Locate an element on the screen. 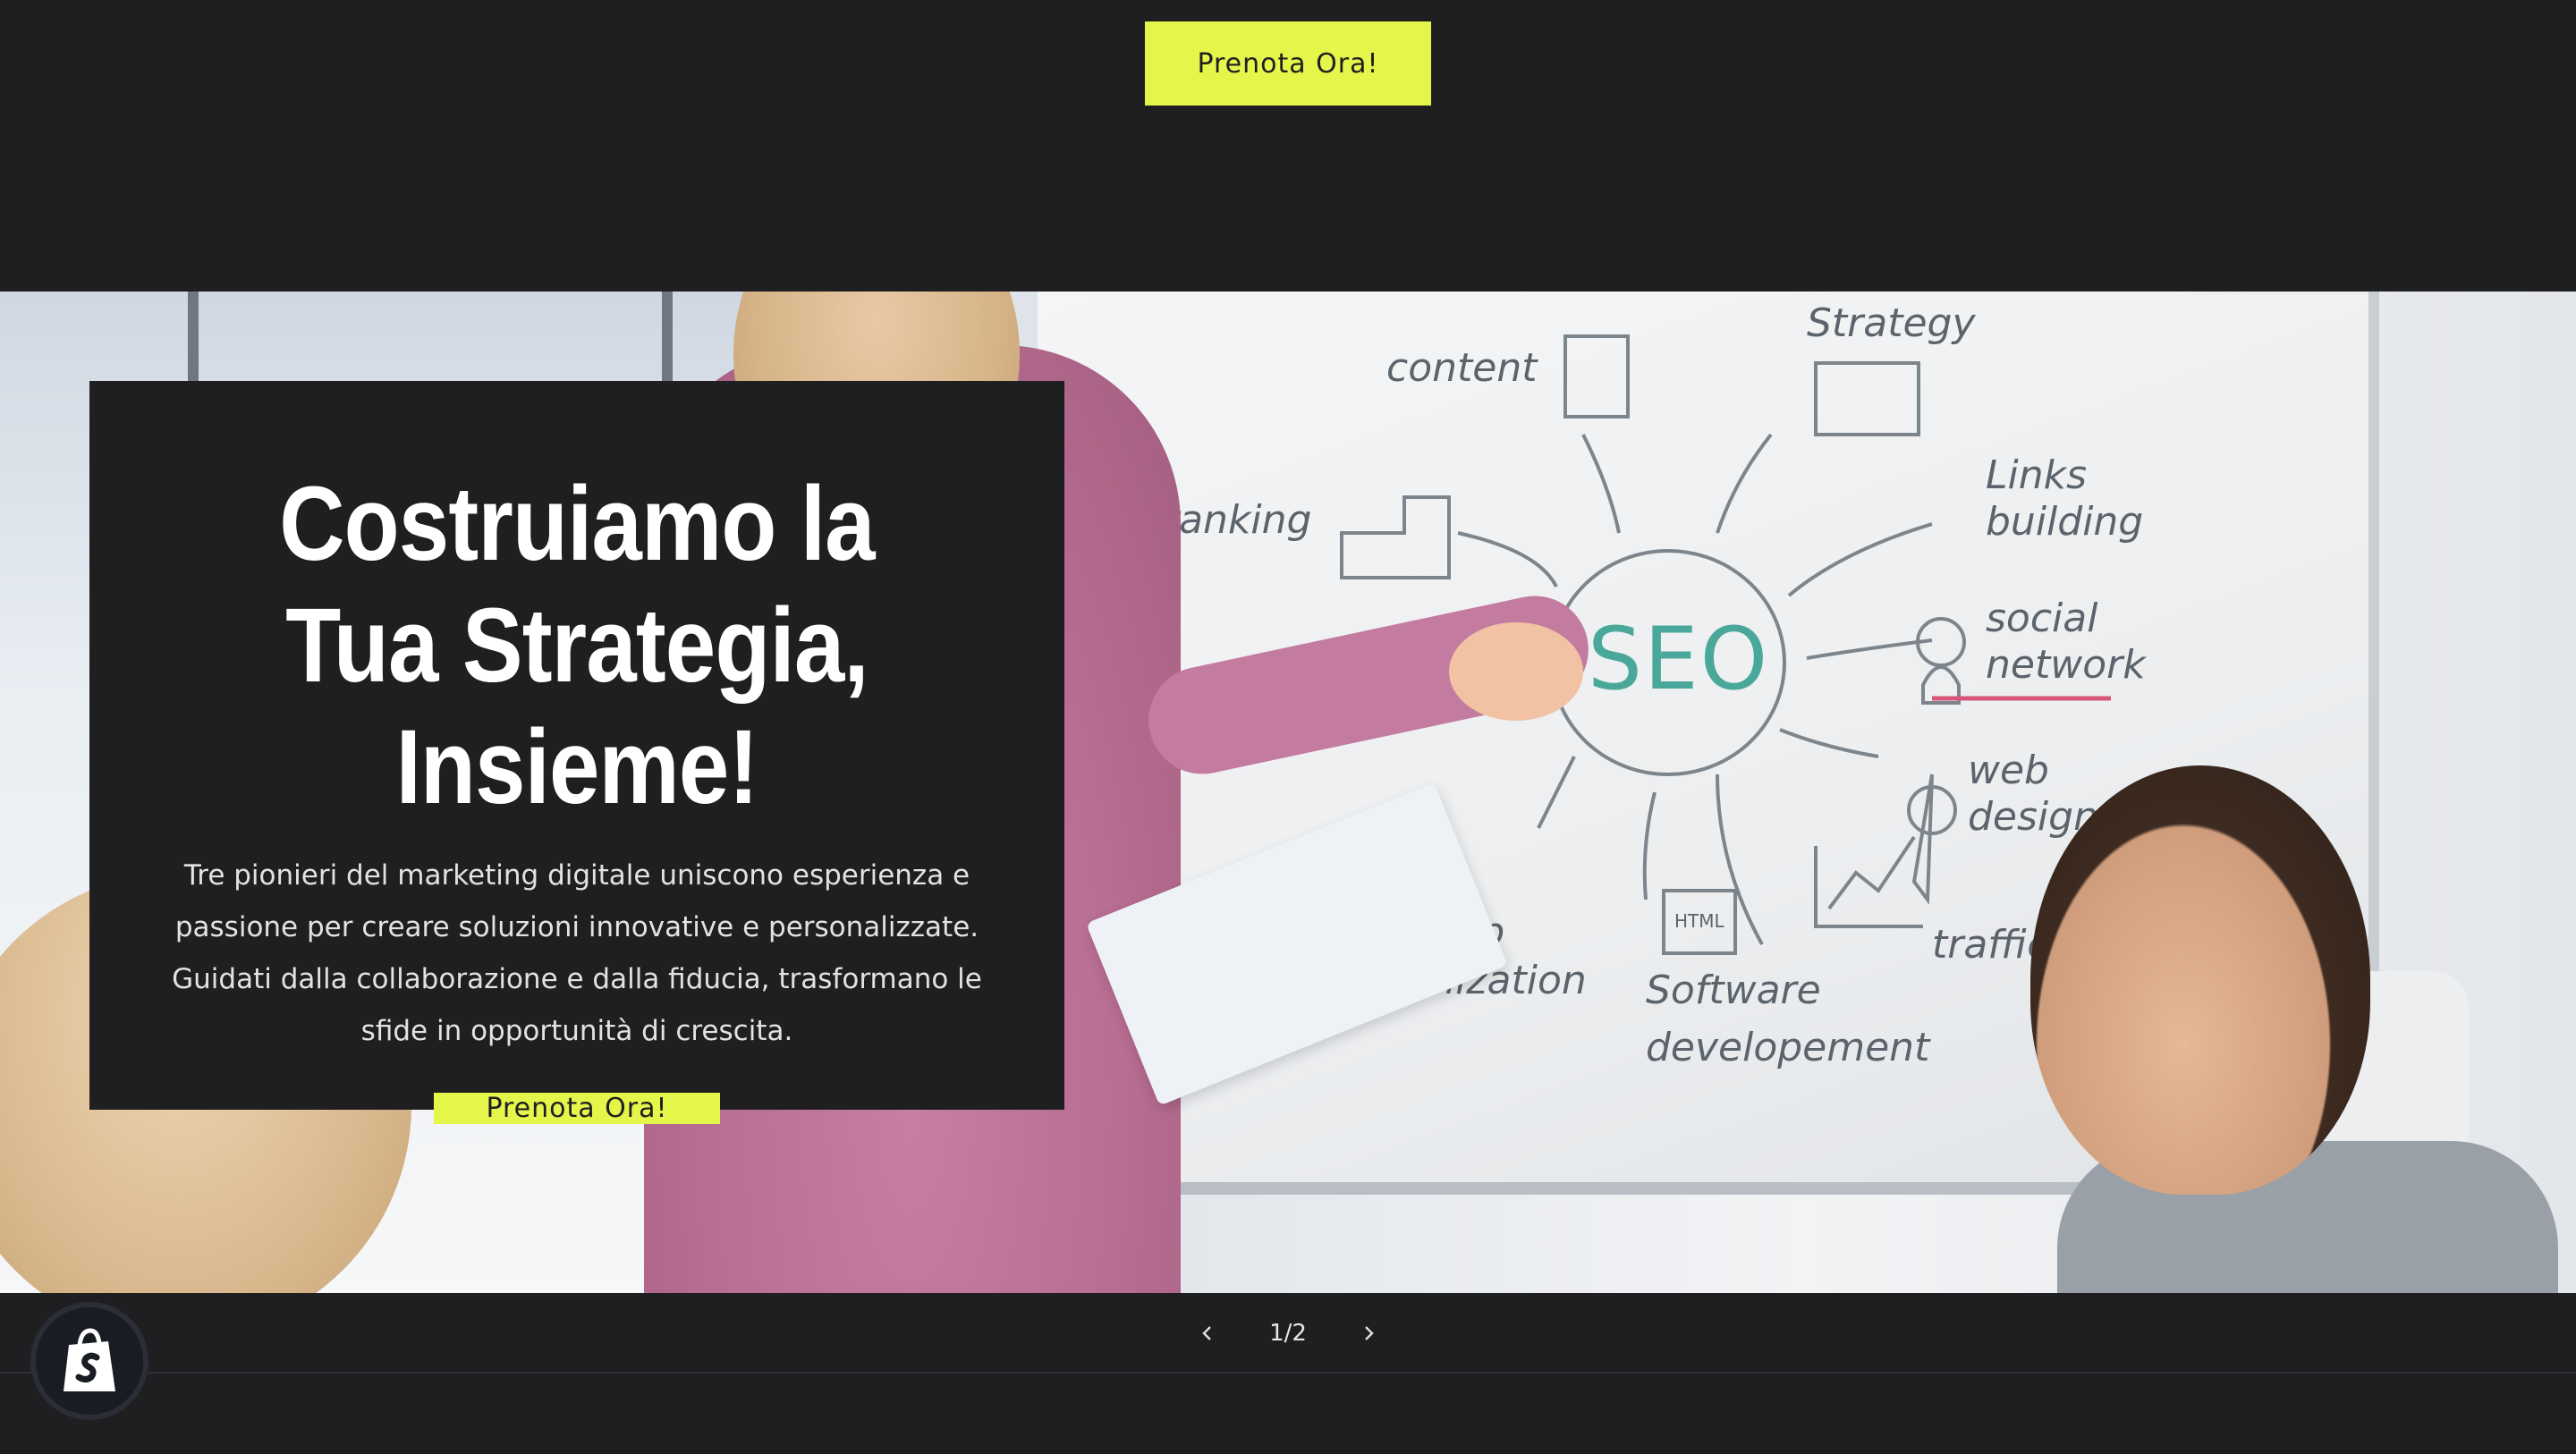 This screenshot has width=2576, height=1454. slide-counter: 1/2 is located at coordinates (1288, 1333).